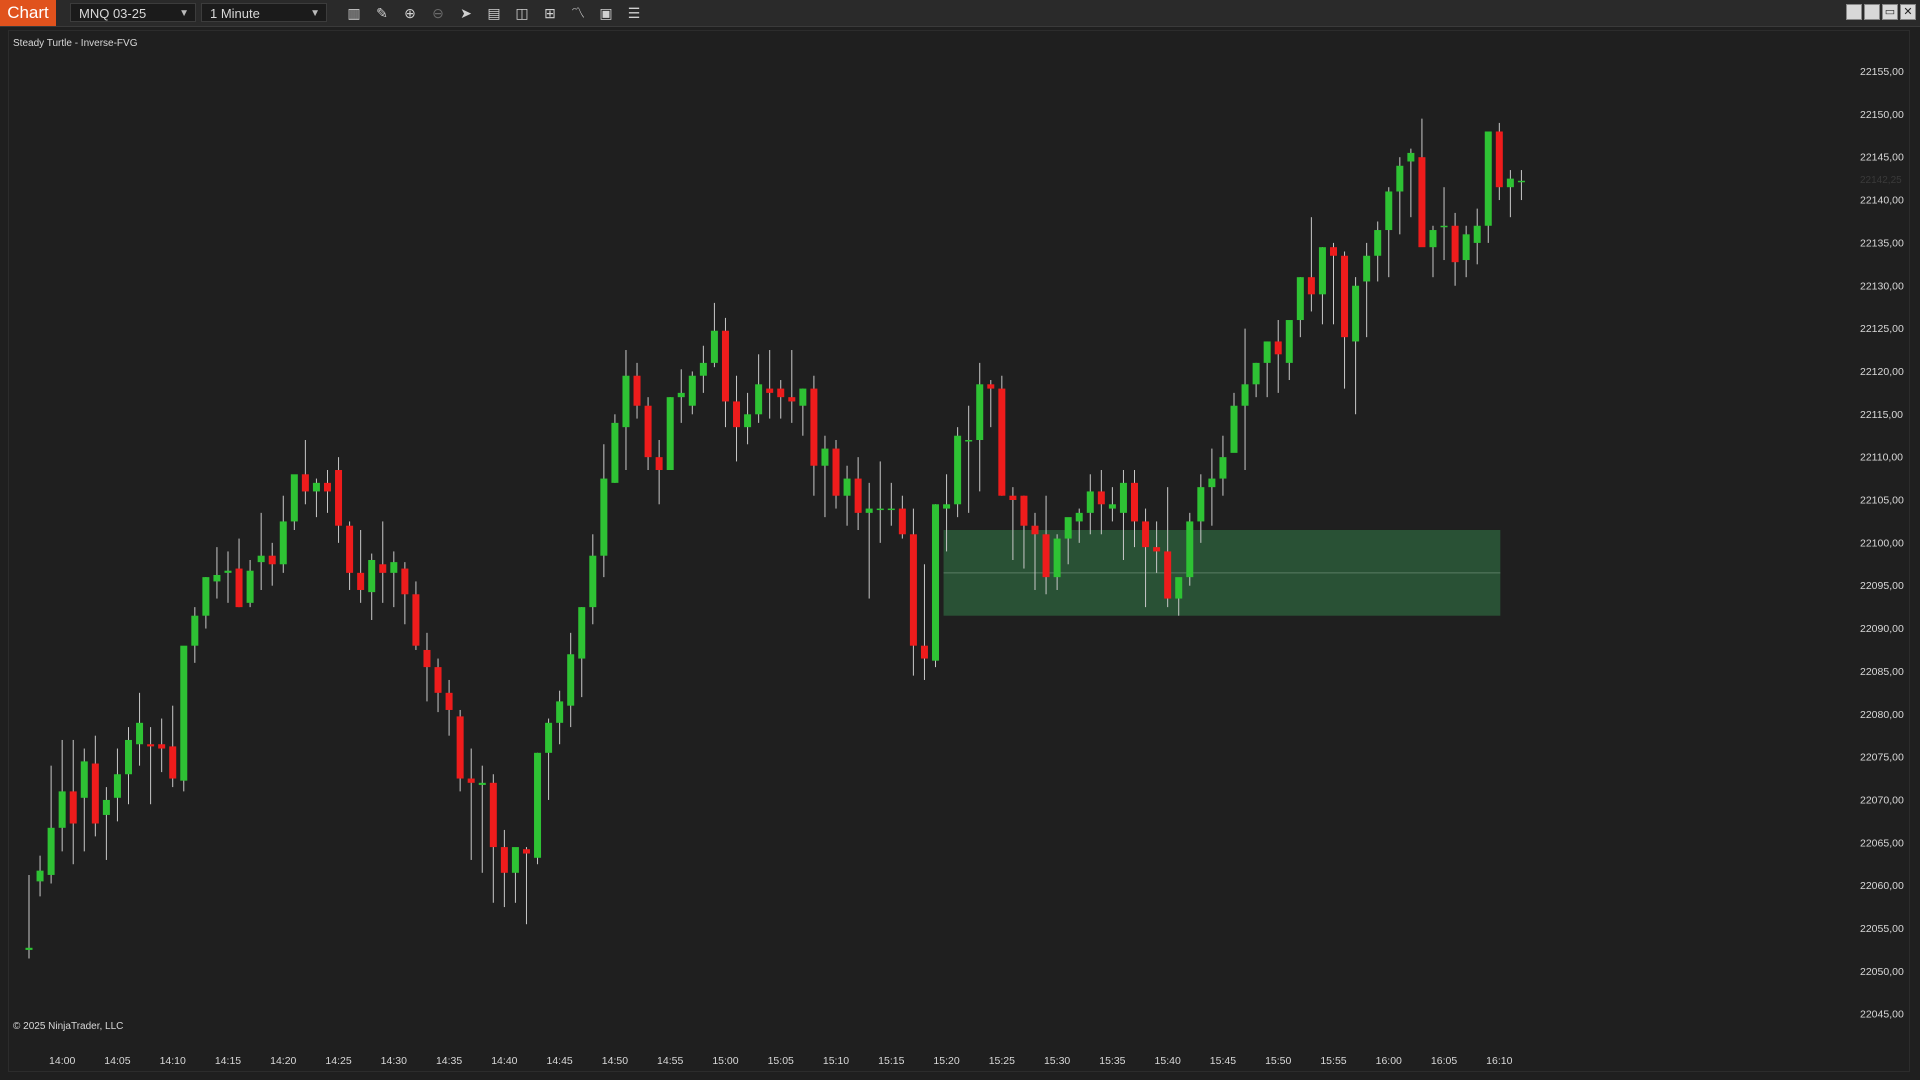  I want to click on price-tick-label: 22080,00, so click(1882, 715).